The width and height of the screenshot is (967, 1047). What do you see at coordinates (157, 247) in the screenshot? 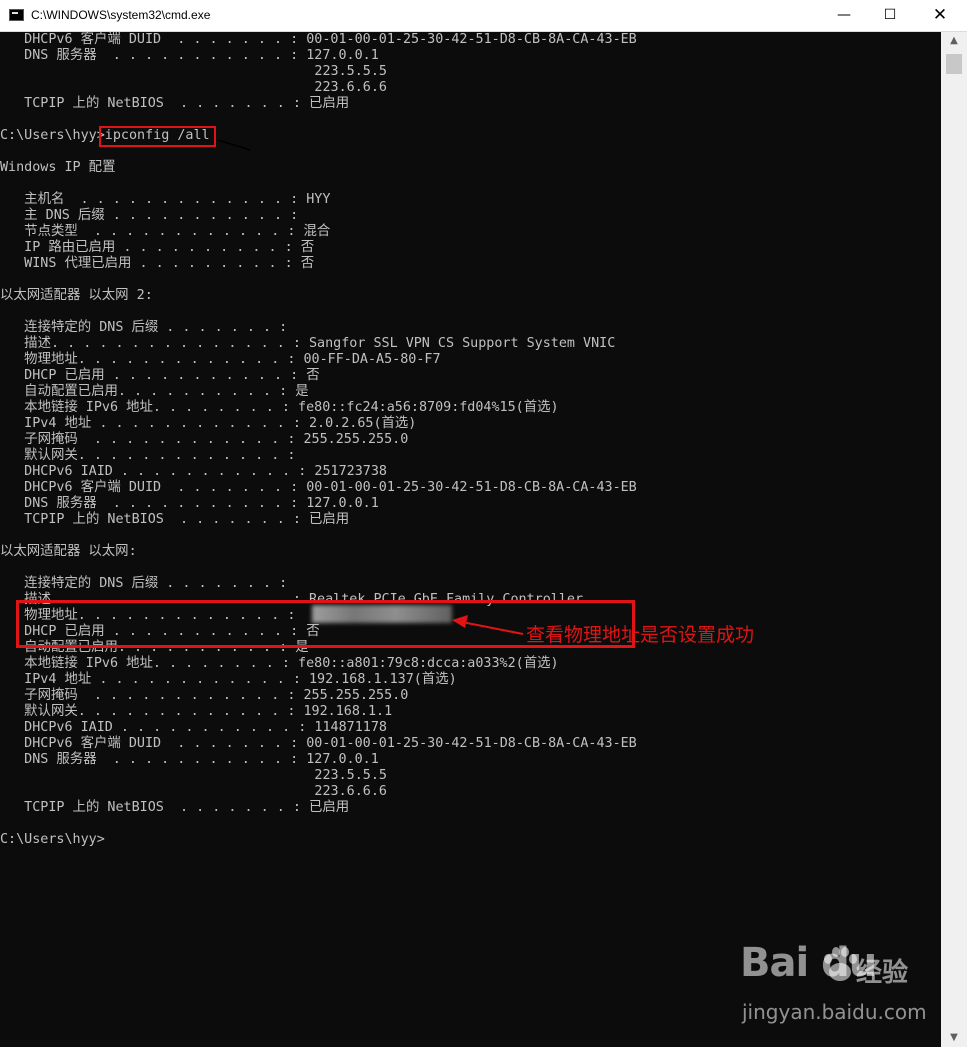
I see `console-line: IP 路由已启用 . . . . . . . . . . : 否` at bounding box center [157, 247].